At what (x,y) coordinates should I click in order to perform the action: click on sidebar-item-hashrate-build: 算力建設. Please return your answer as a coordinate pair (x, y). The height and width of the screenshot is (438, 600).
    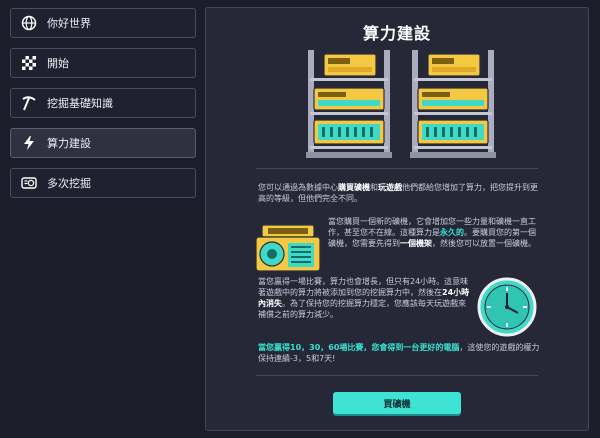
    Looking at the image, I should click on (103, 143).